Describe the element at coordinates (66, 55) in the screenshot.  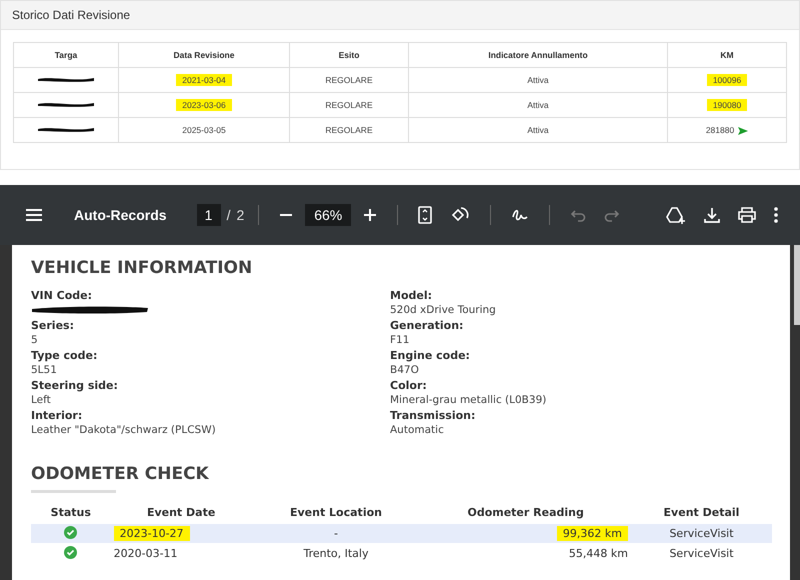
I see `column-header: Targa` at that location.